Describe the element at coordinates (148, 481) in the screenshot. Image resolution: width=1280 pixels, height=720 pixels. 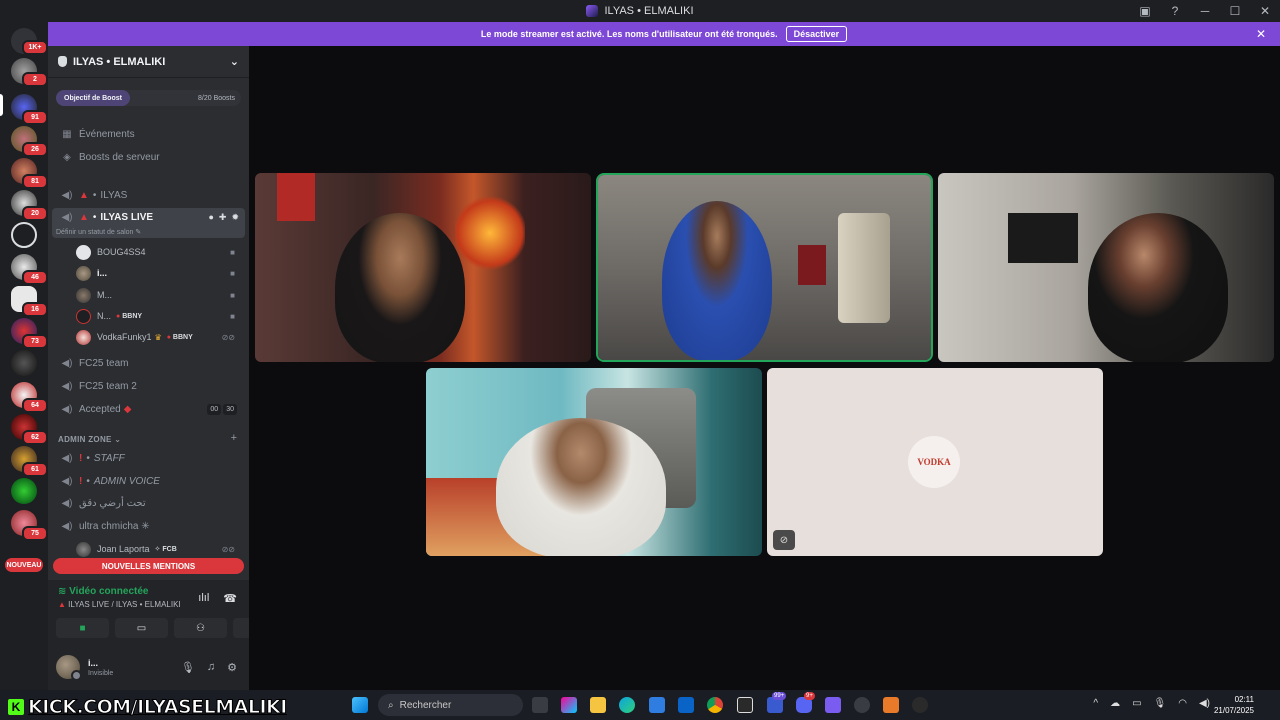
I see `channel-admin-voice: ◀) ! • ADMIN VOICE` at that location.